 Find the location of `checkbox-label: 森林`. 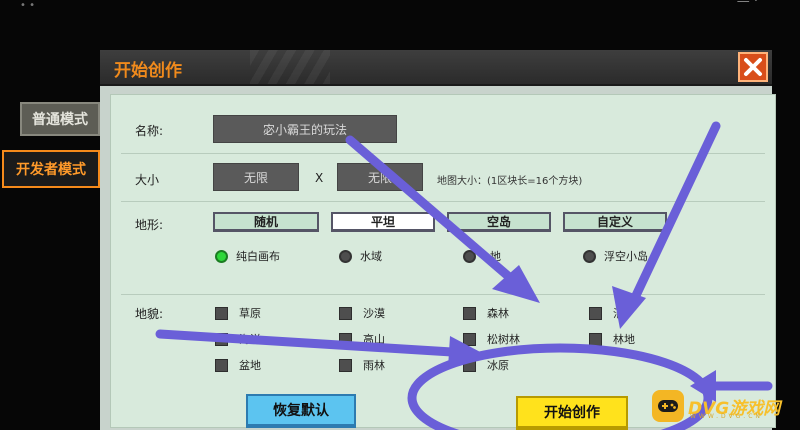

checkbox-label: 森林 is located at coordinates (498, 313).